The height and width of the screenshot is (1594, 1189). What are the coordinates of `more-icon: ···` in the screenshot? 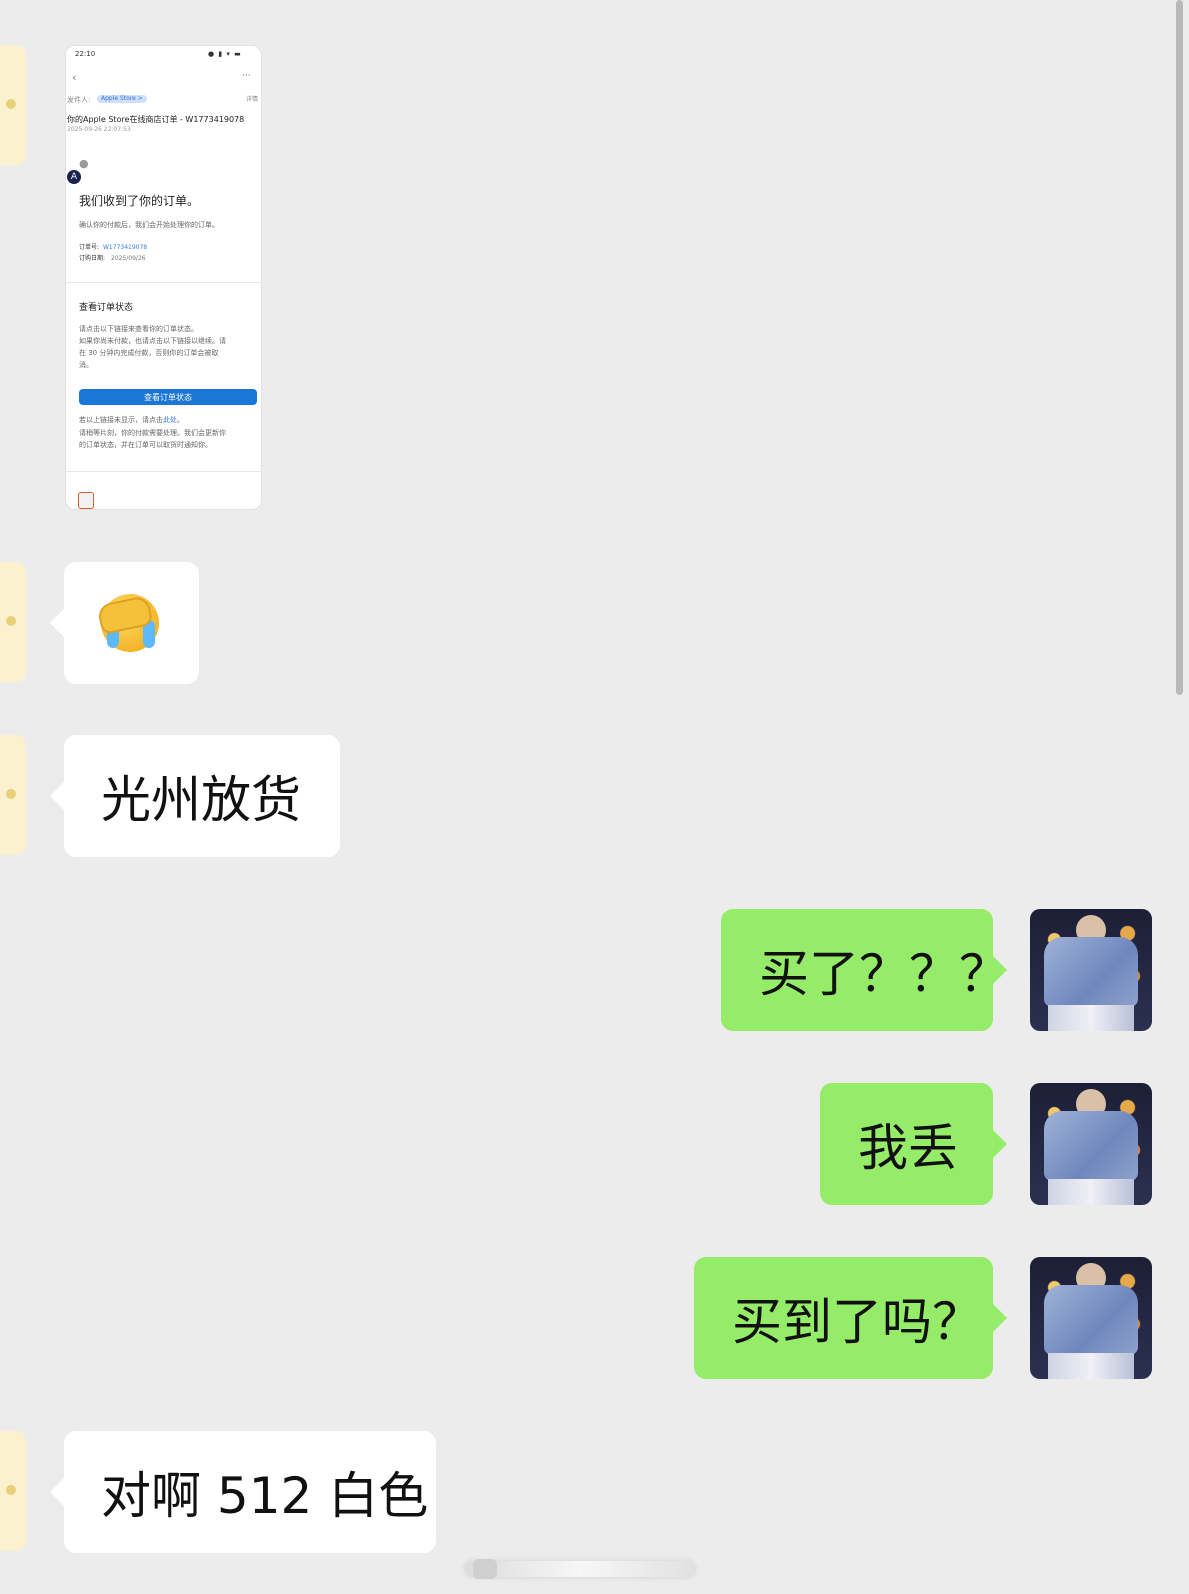 It's located at (246, 76).